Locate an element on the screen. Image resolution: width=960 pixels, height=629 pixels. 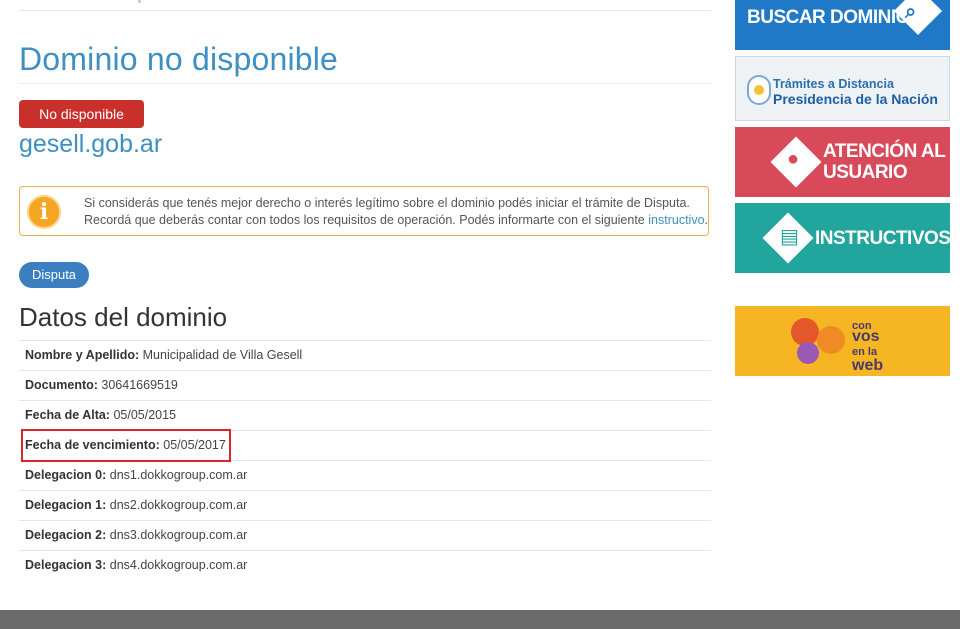
field-label: Delegacion 3: is located at coordinates (66, 565).